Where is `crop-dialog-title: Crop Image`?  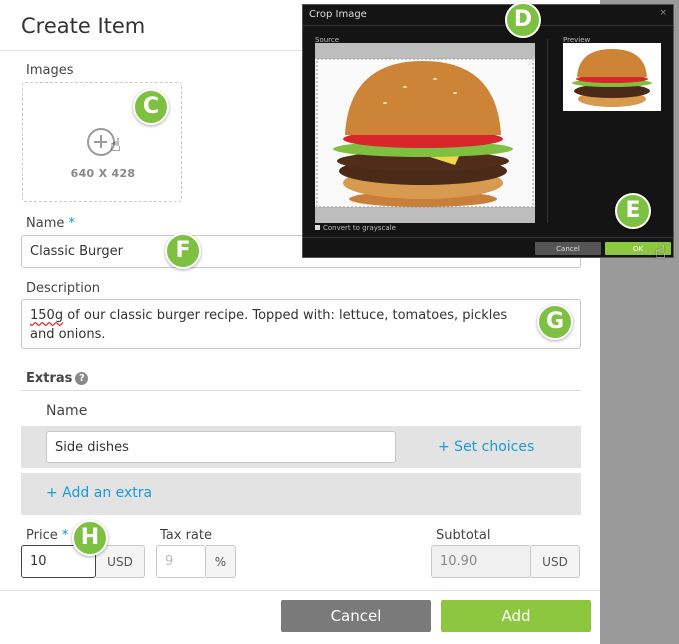 crop-dialog-title: Crop Image is located at coordinates (338, 14).